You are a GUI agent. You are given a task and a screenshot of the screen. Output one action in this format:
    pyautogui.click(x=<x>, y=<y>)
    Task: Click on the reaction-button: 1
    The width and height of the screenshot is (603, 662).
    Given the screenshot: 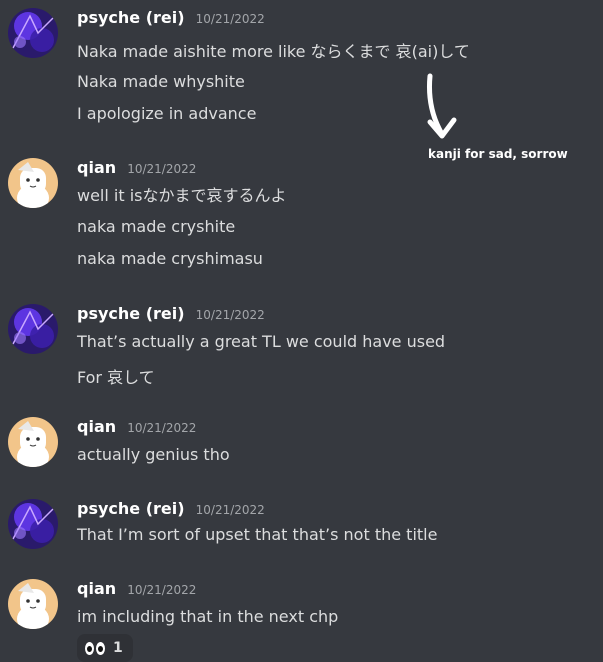 What is the action you would take?
    pyautogui.click(x=105, y=648)
    